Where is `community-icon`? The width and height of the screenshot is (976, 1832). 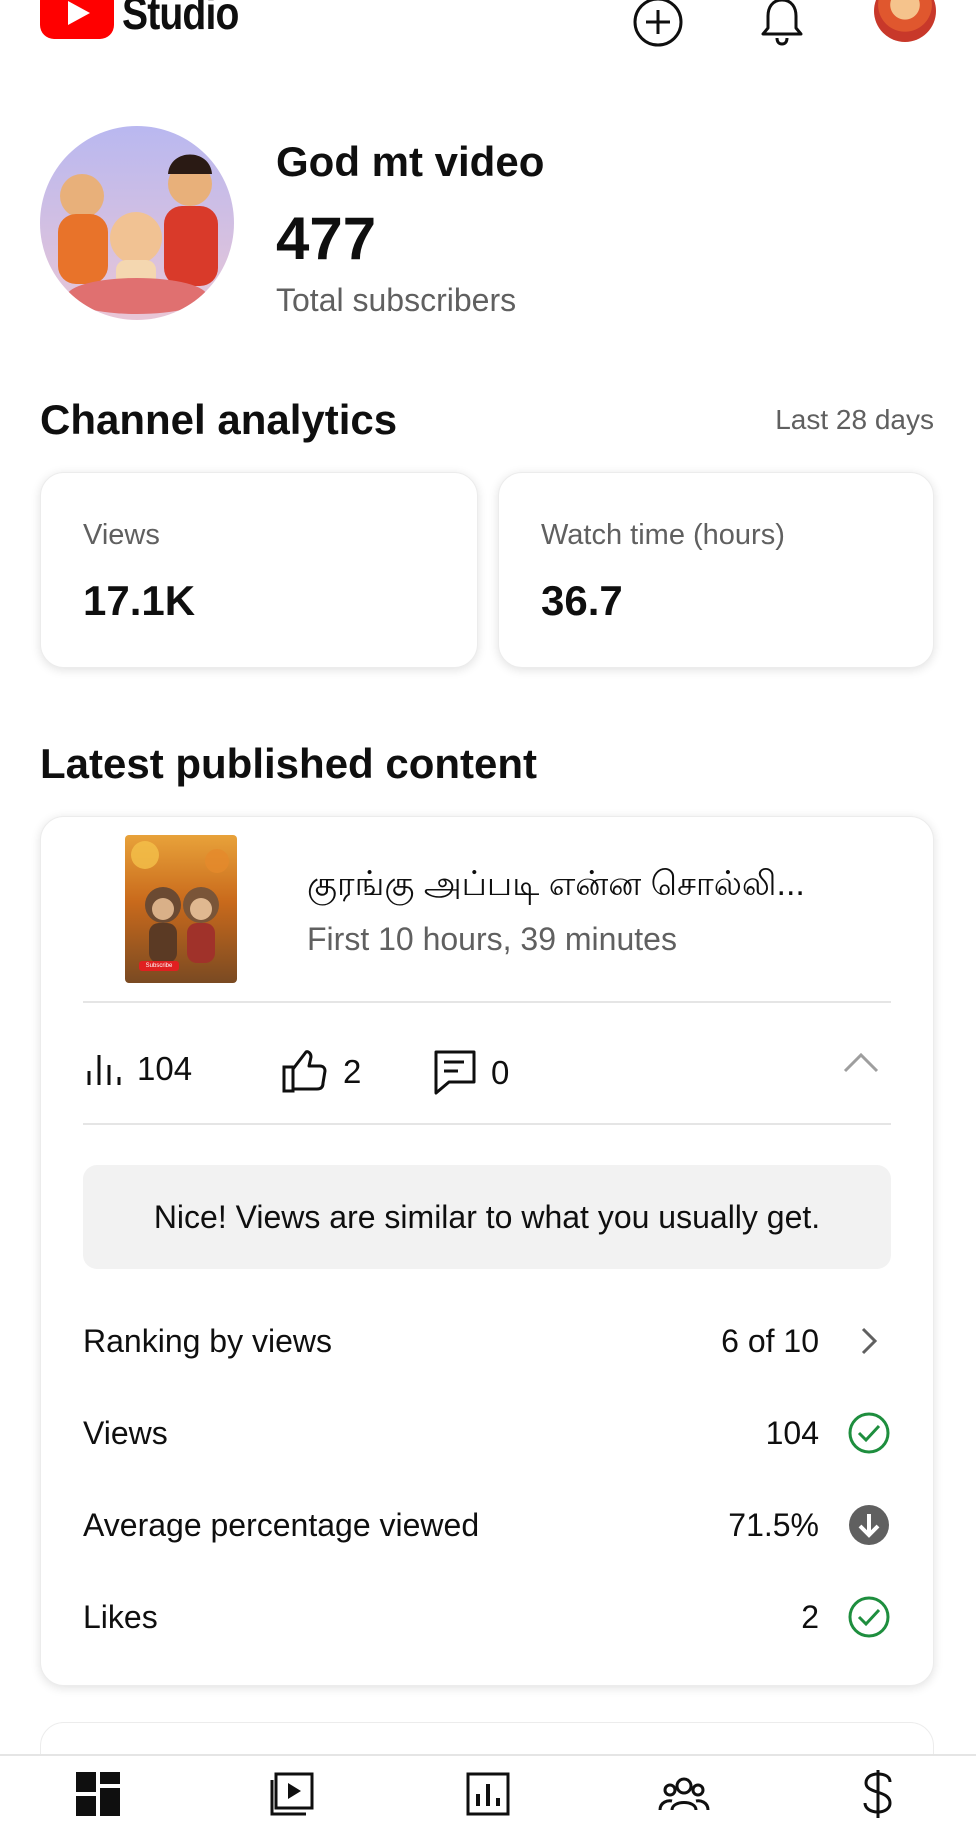
community-icon is located at coordinates (684, 1794).